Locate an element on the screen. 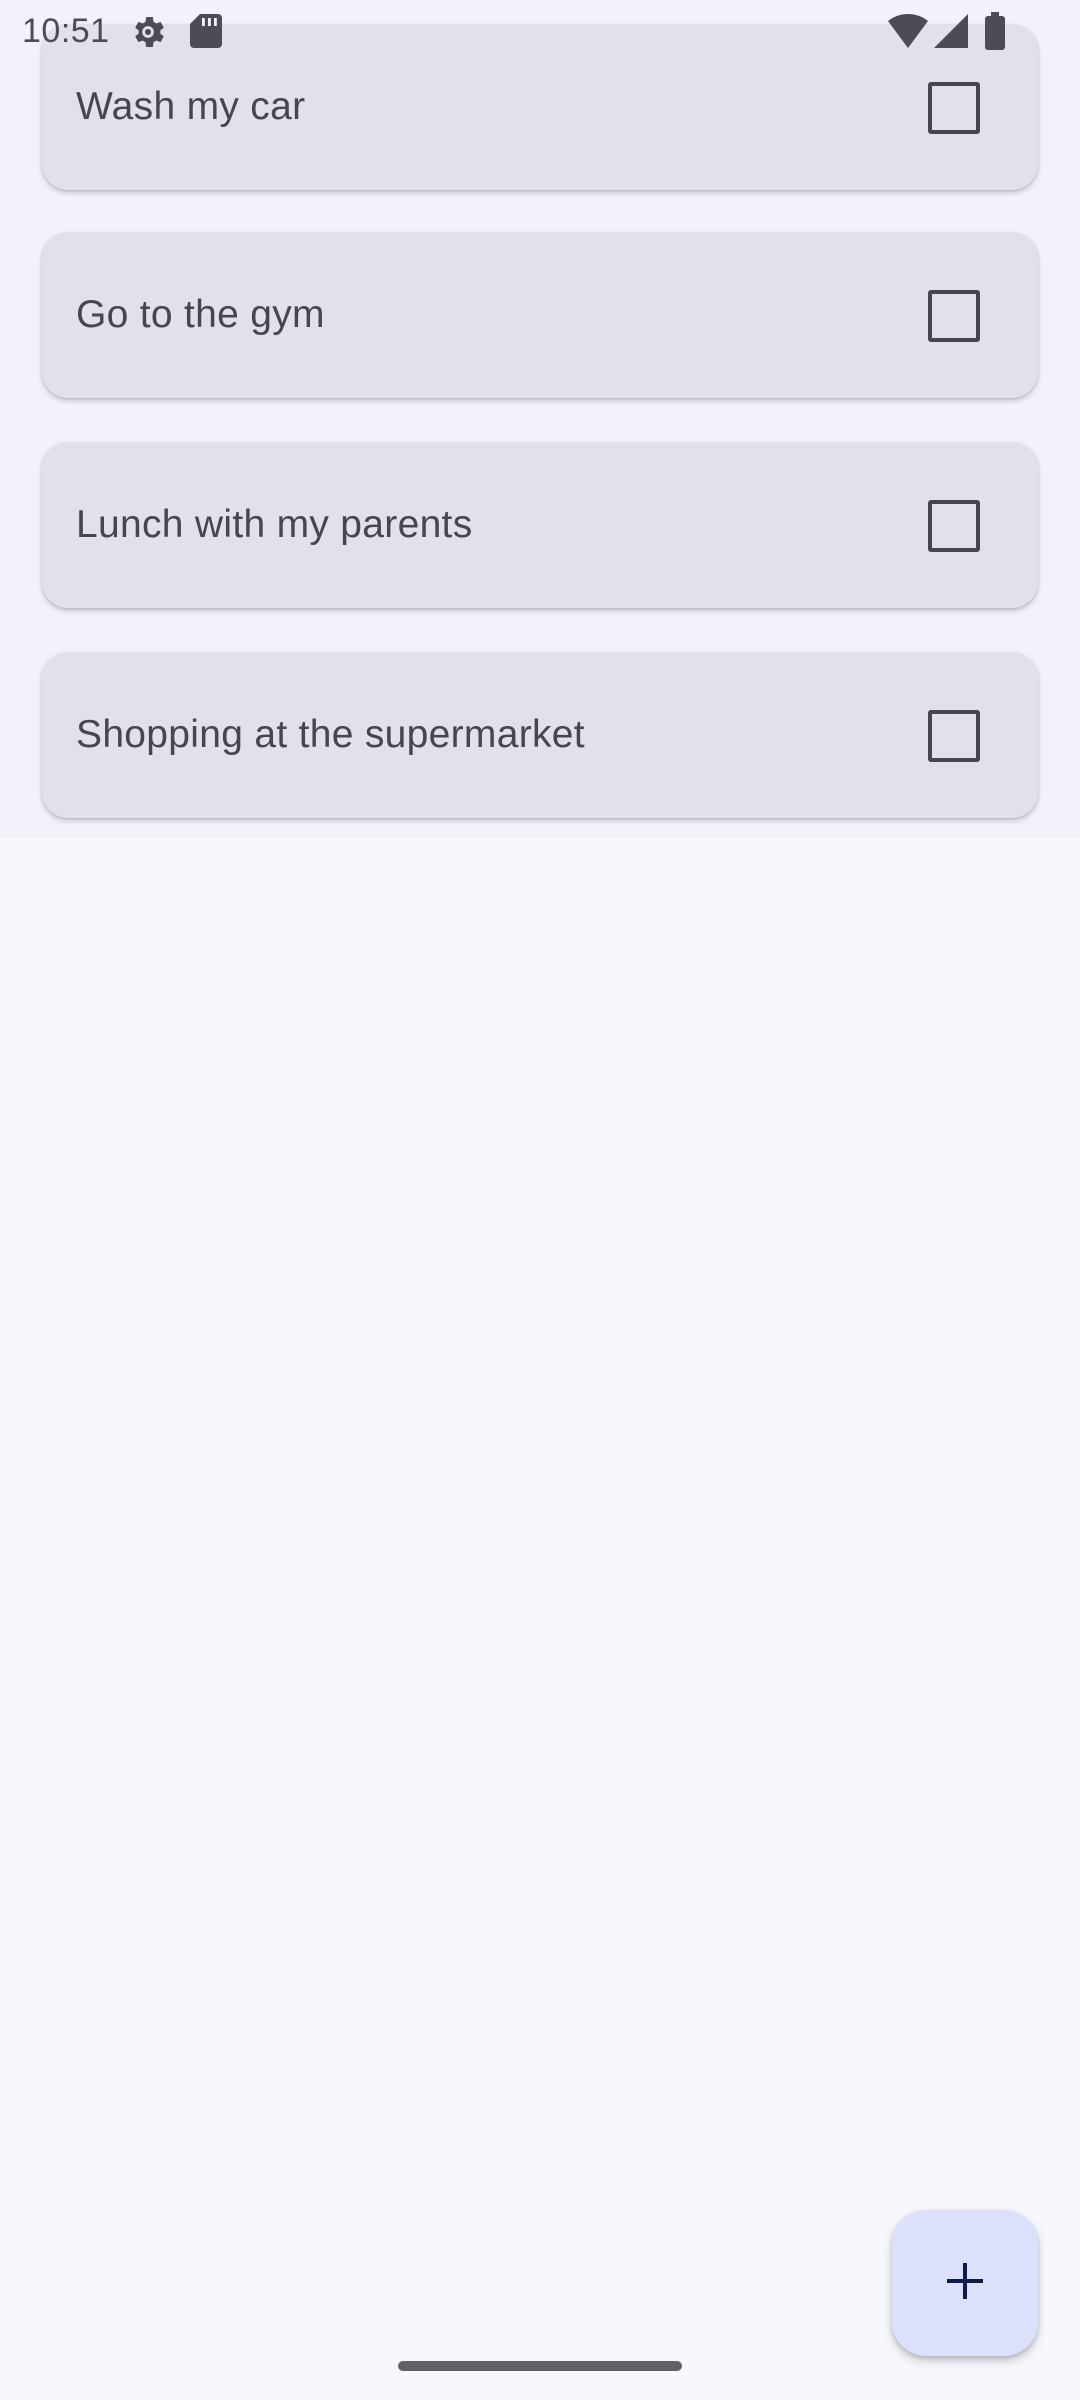 The image size is (1080, 2400). battery-icon is located at coordinates (995, 31).